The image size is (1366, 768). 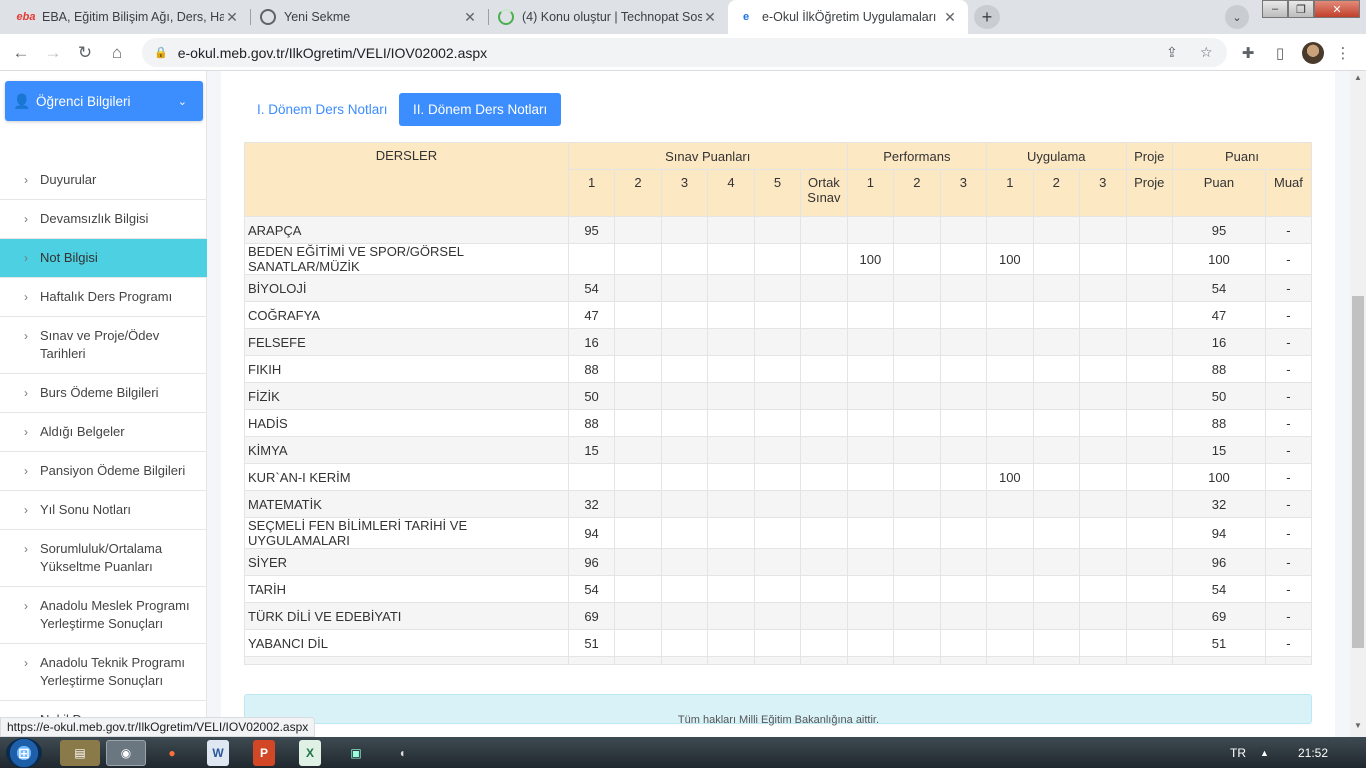 I want to click on header-uygulama: Uygulama, so click(x=1056, y=156).